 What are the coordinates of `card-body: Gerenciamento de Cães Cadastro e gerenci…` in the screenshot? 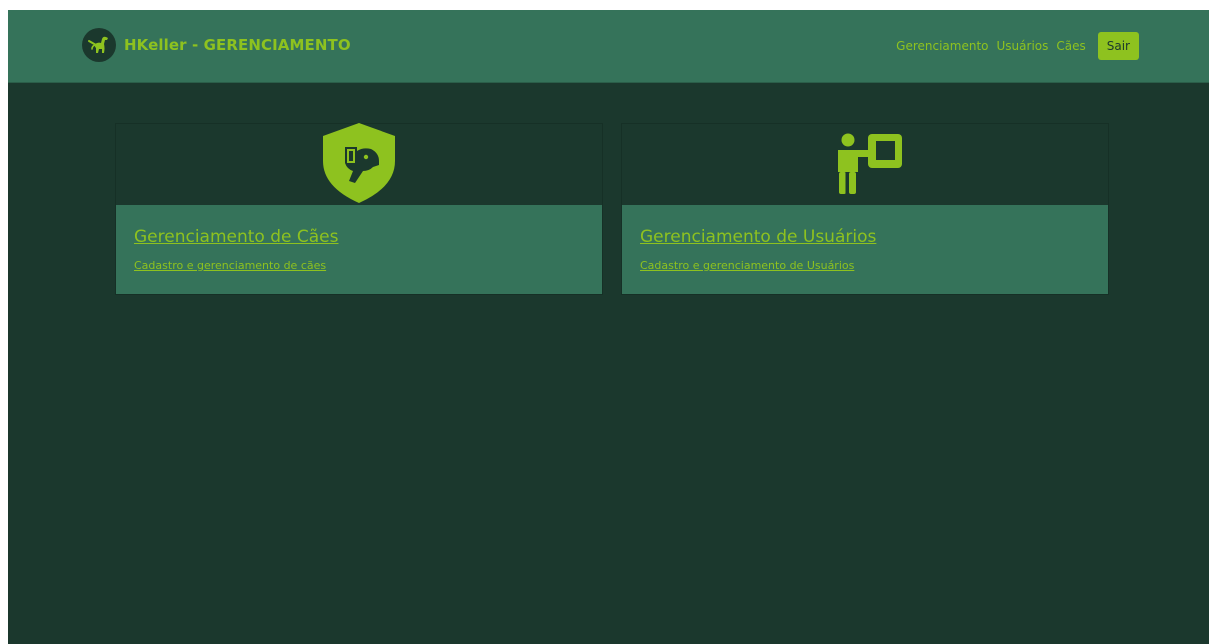 It's located at (359, 249).